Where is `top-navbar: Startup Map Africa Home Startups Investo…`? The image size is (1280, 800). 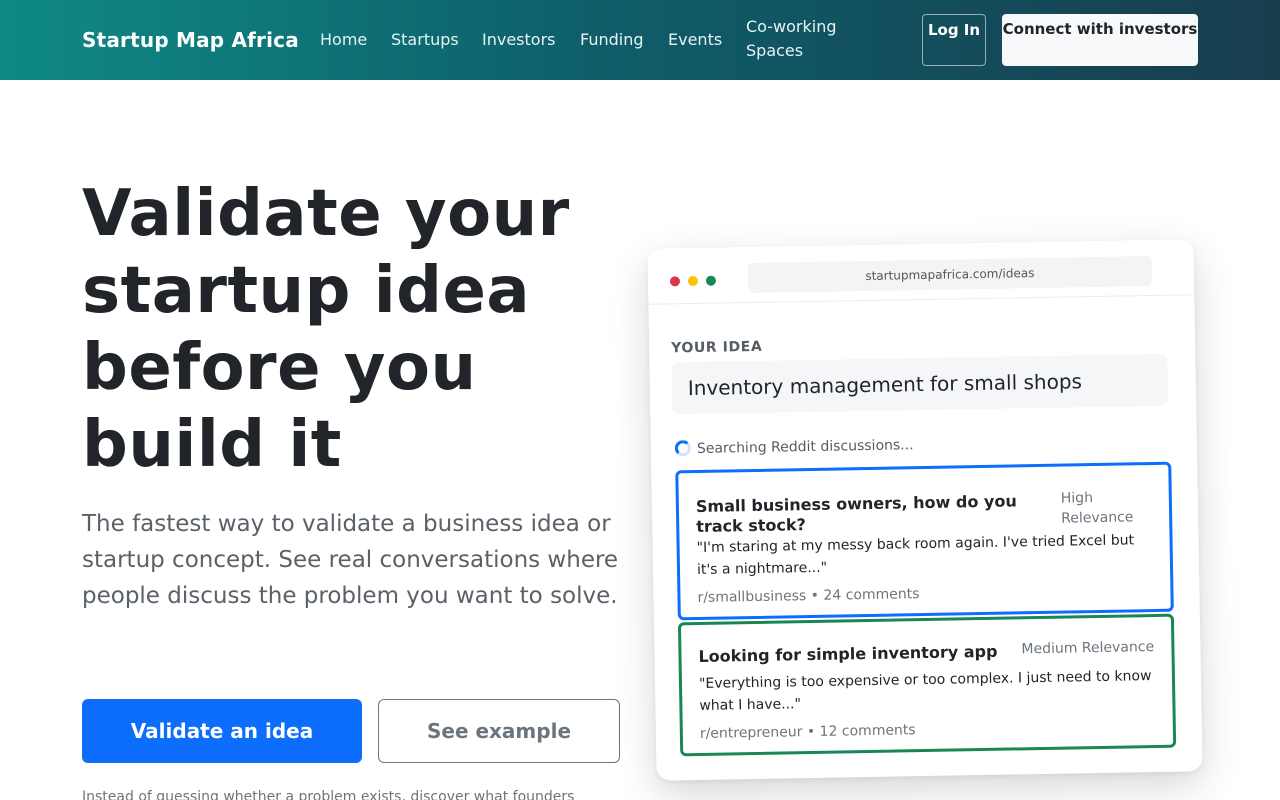 top-navbar: Startup Map Africa Home Startups Investo… is located at coordinates (640, 40).